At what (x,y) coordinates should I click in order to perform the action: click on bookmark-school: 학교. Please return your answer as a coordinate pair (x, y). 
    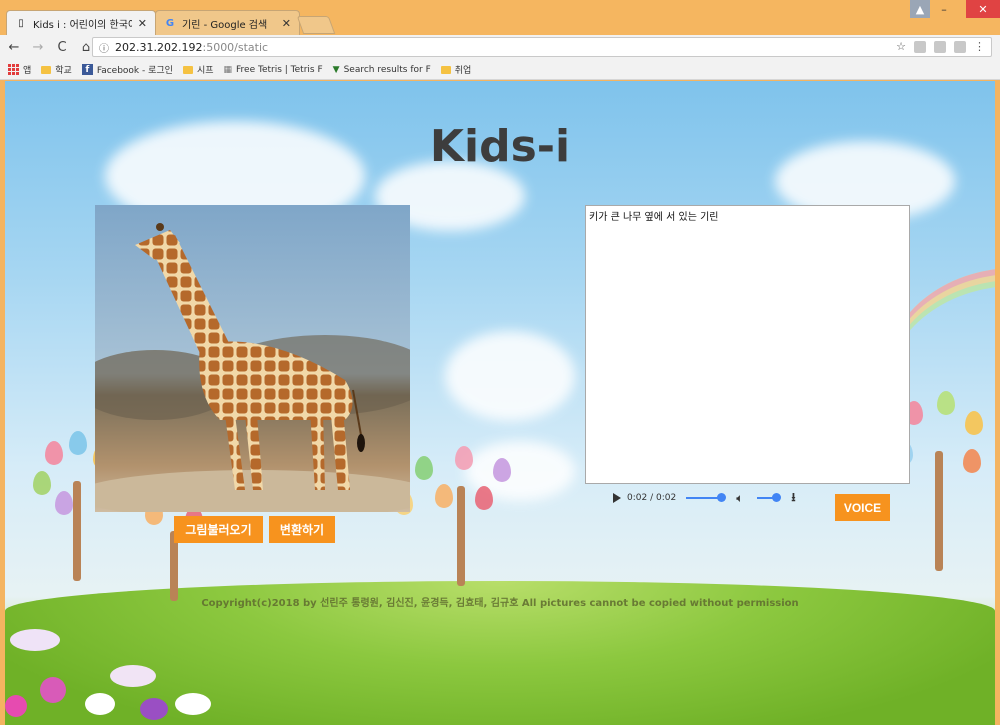
    Looking at the image, I should click on (56, 69).